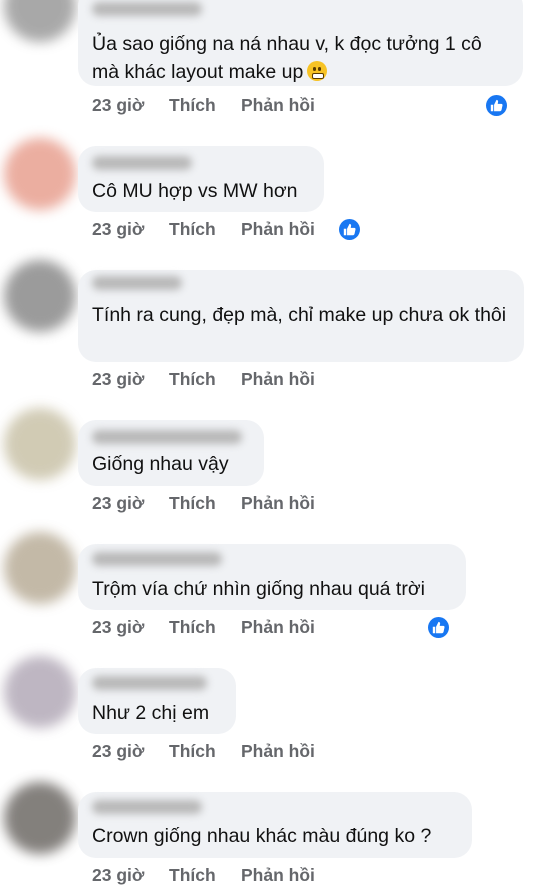  I want to click on grimacing-emoji-icon, so click(317, 71).